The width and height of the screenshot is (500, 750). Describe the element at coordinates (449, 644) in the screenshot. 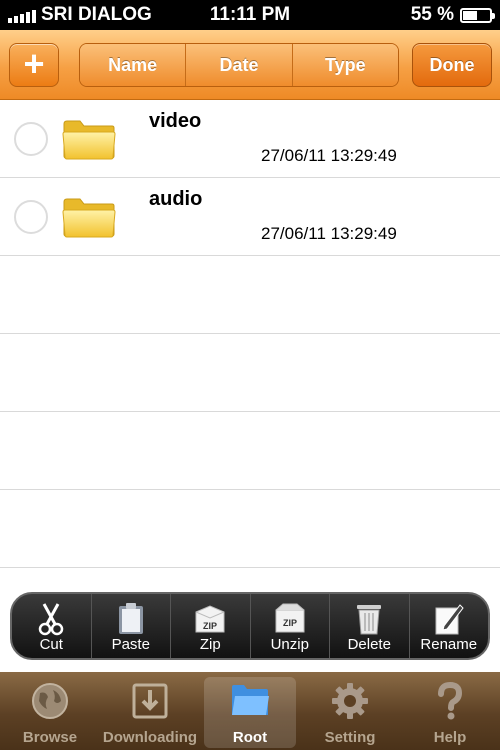

I see `rename-label: Rename` at that location.